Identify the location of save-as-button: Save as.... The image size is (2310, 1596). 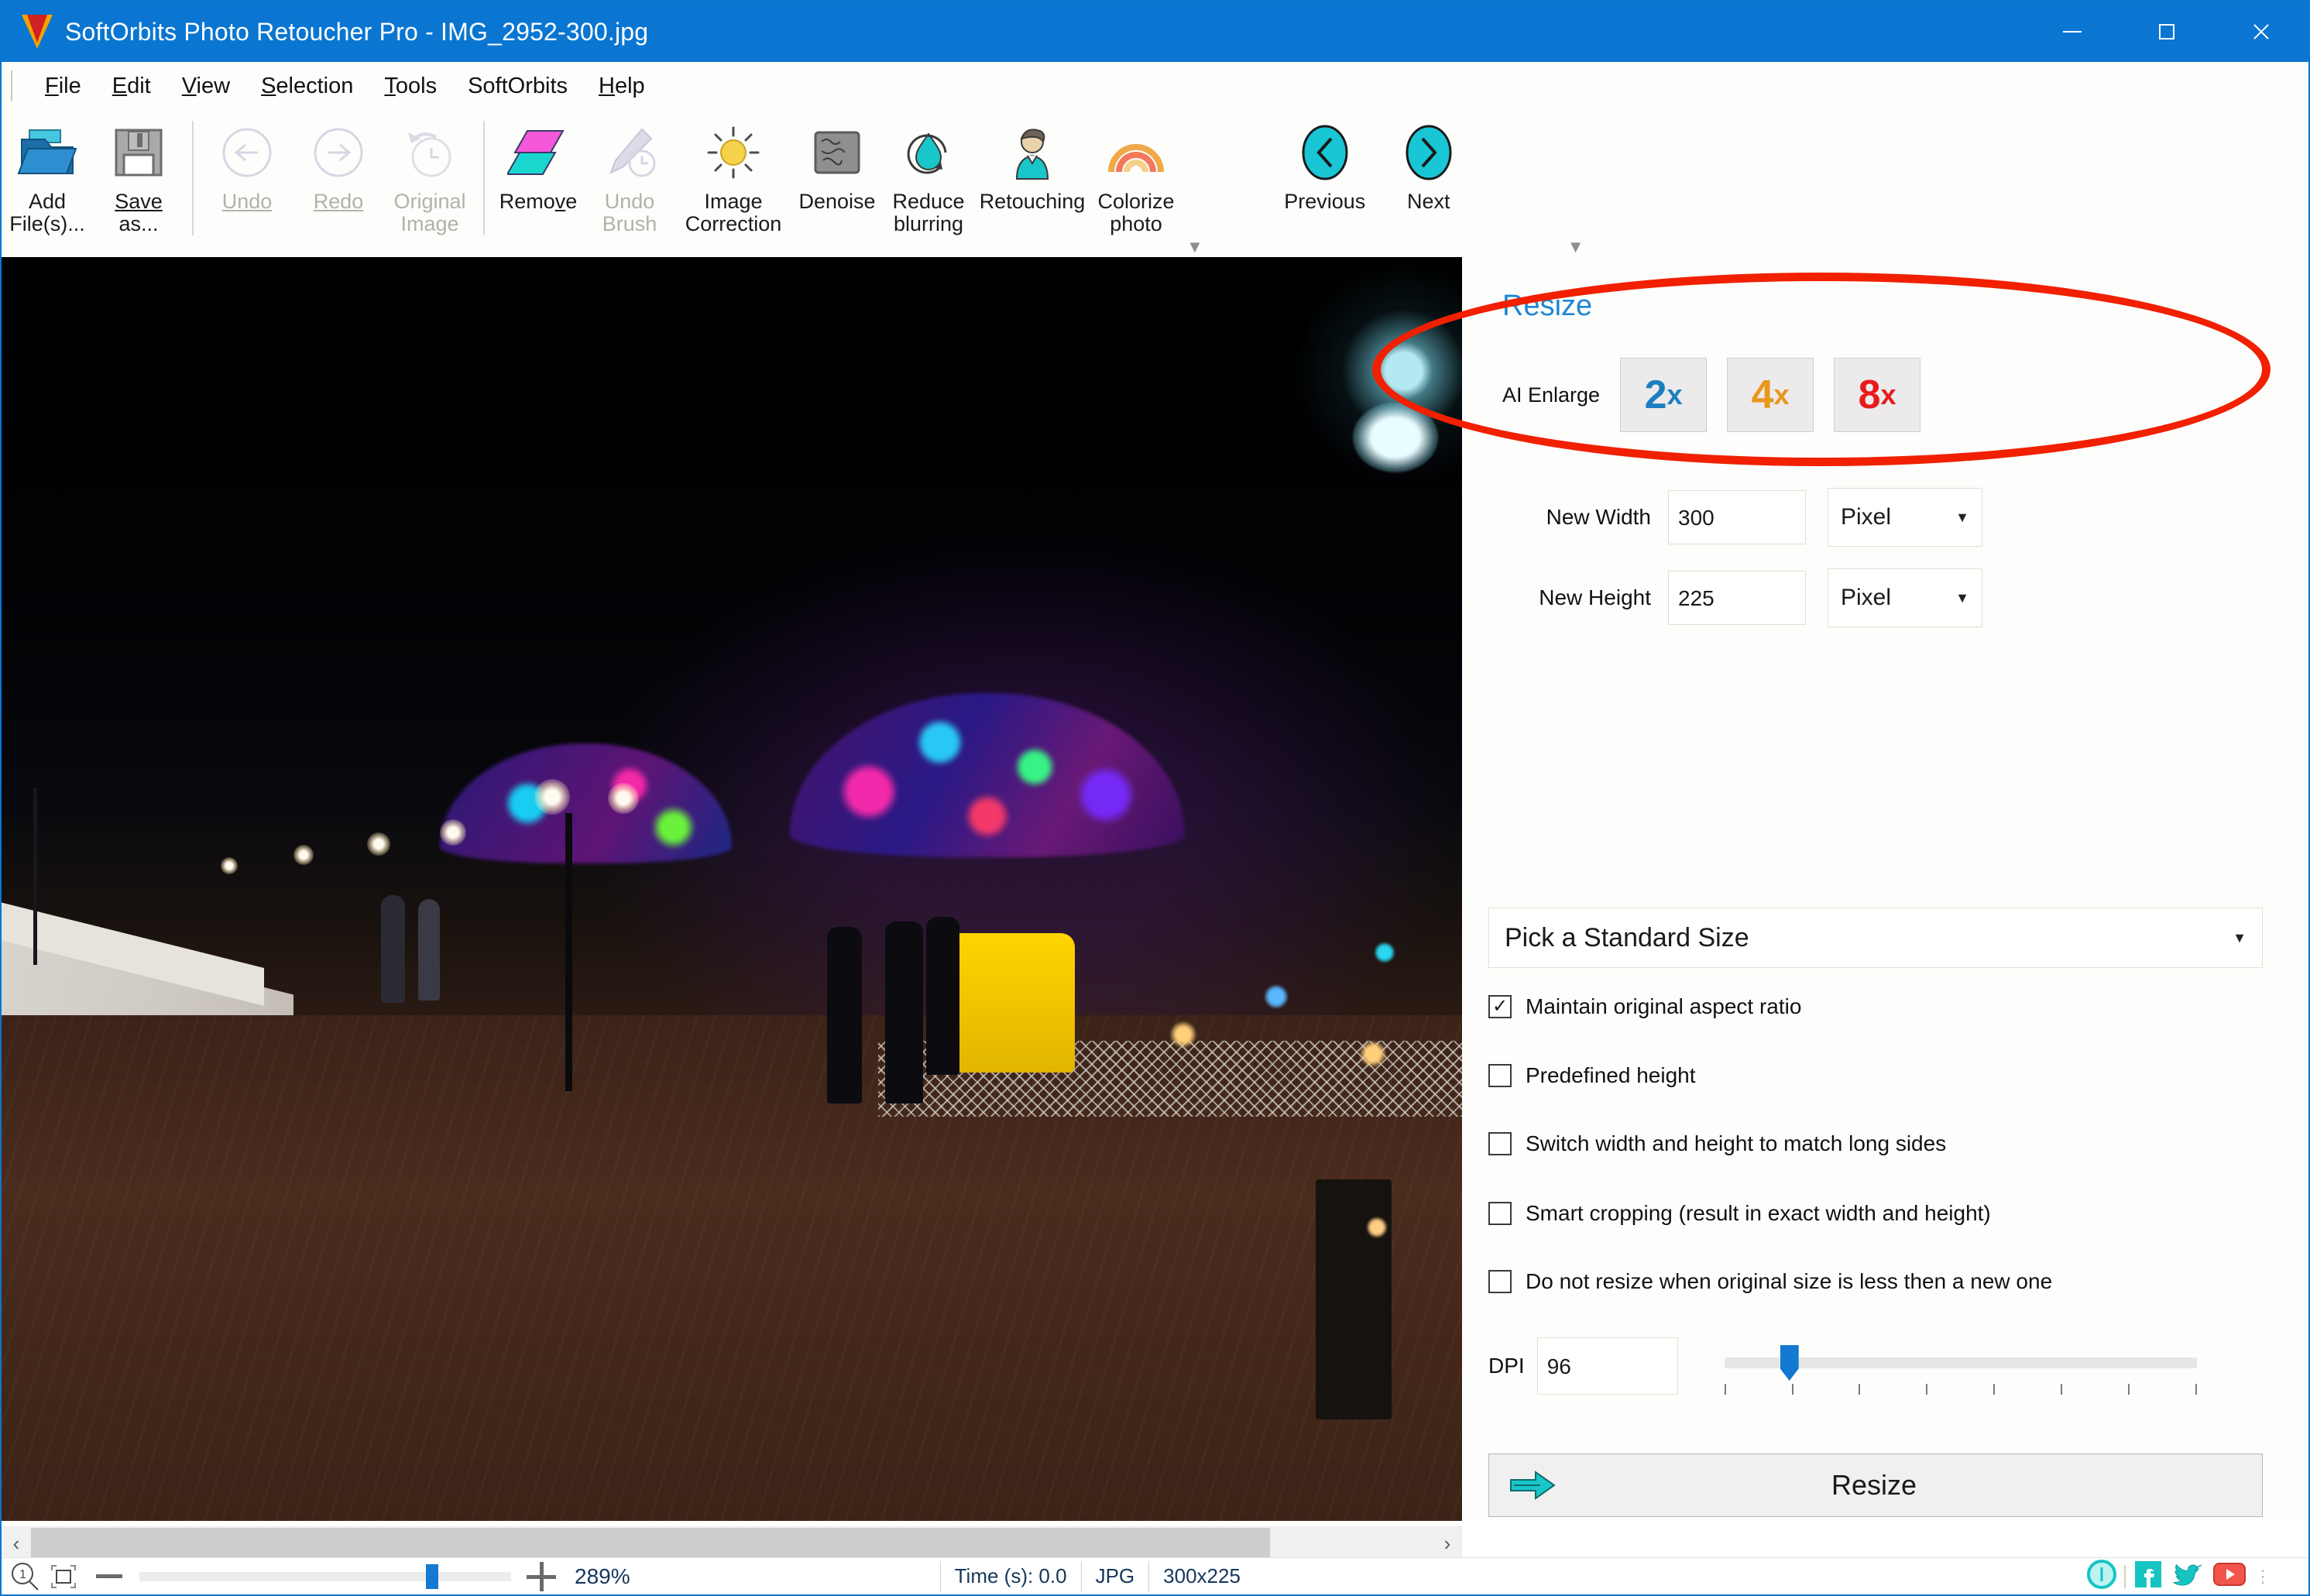
(138, 179).